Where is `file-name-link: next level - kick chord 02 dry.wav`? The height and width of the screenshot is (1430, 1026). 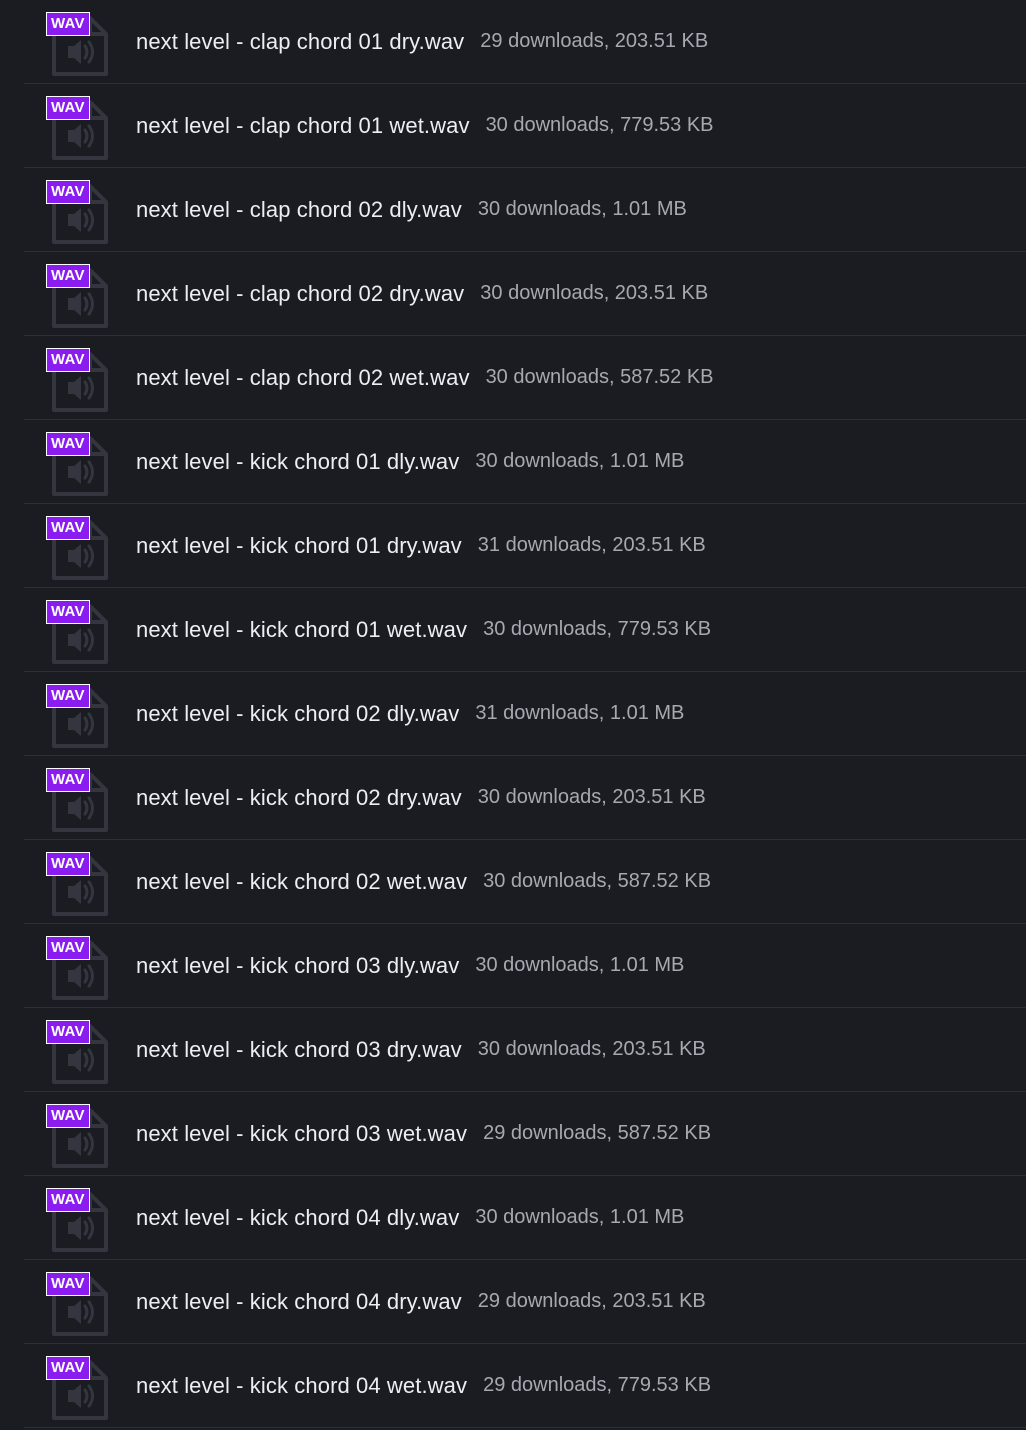
file-name-link: next level - kick chord 02 dry.wav is located at coordinates (299, 798).